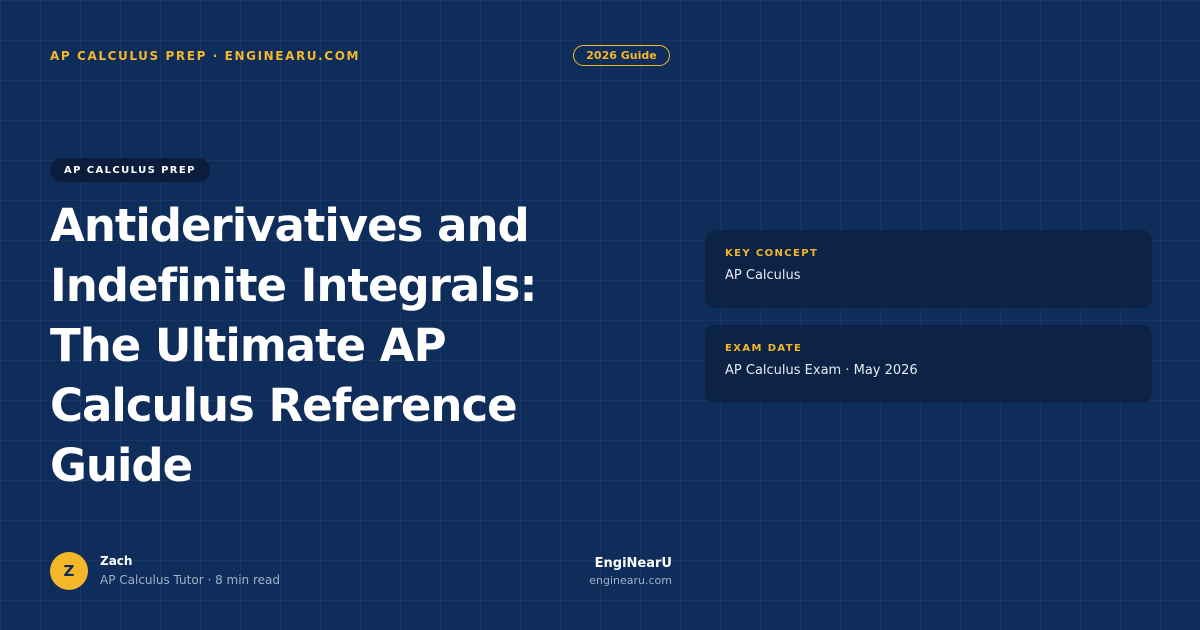 This screenshot has height=630, width=1200. I want to click on key-concept-card: KEY CONCEPT AP Calculus, so click(928, 269).